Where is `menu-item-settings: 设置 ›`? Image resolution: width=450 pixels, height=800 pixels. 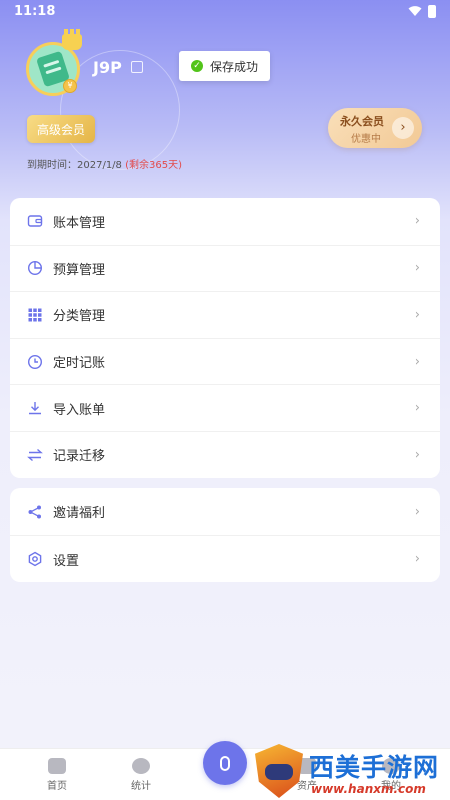
menu-item-settings: 设置 › is located at coordinates (225, 558).